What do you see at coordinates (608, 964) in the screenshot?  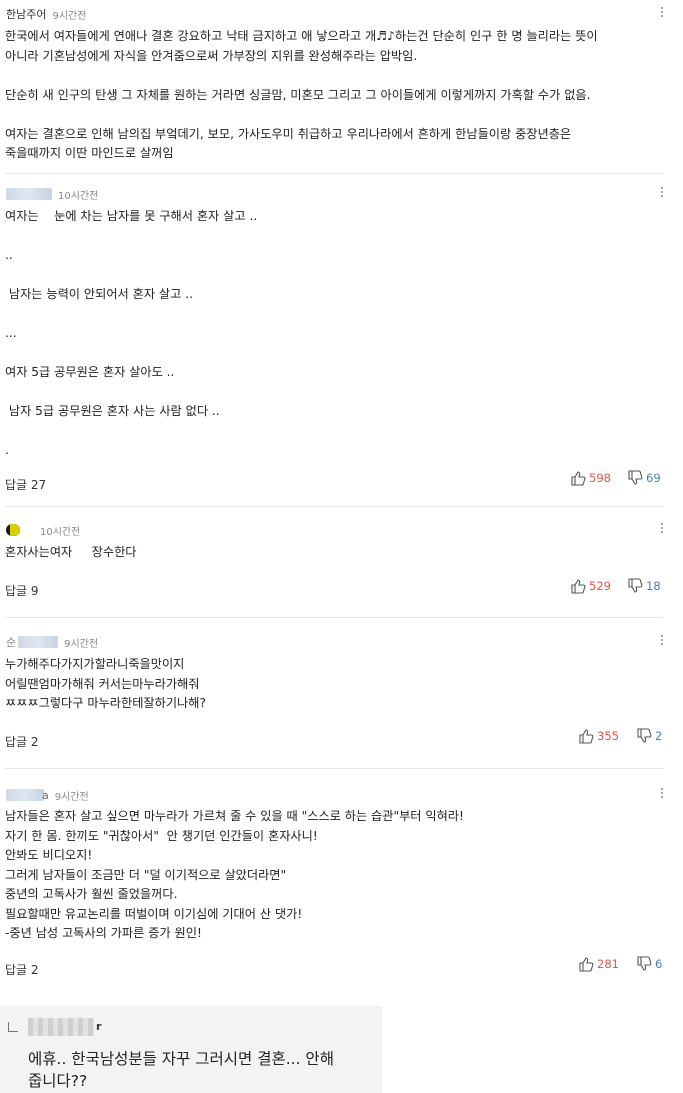 I see `like-count: 281` at bounding box center [608, 964].